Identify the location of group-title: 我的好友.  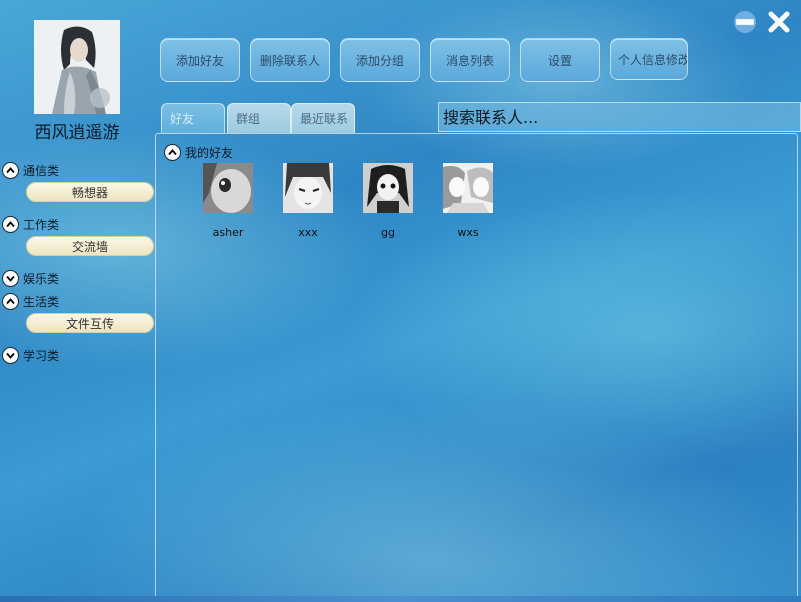
(209, 153).